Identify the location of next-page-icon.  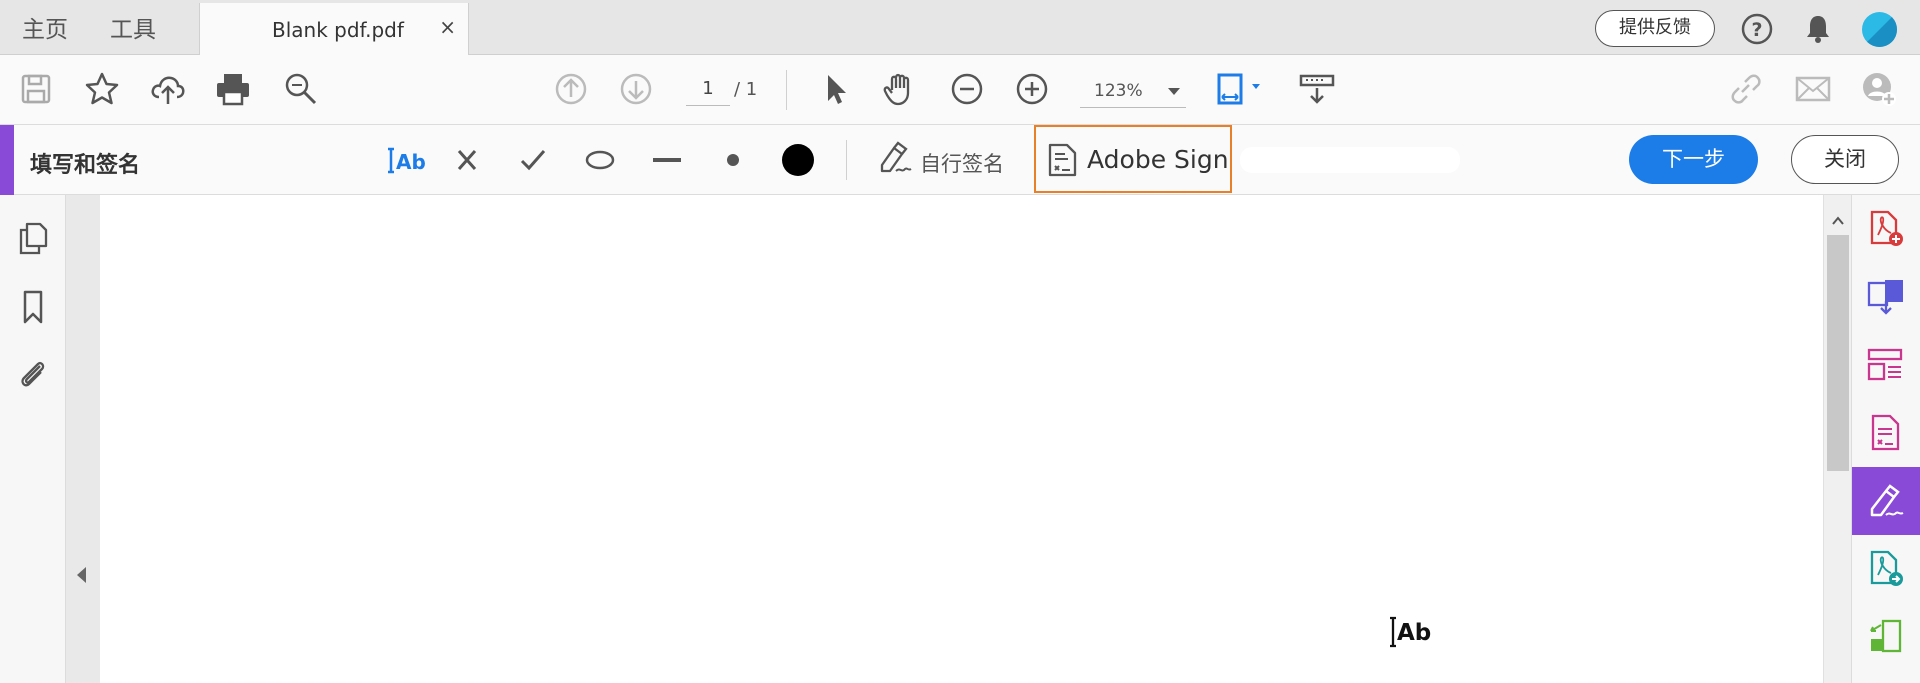
(636, 89).